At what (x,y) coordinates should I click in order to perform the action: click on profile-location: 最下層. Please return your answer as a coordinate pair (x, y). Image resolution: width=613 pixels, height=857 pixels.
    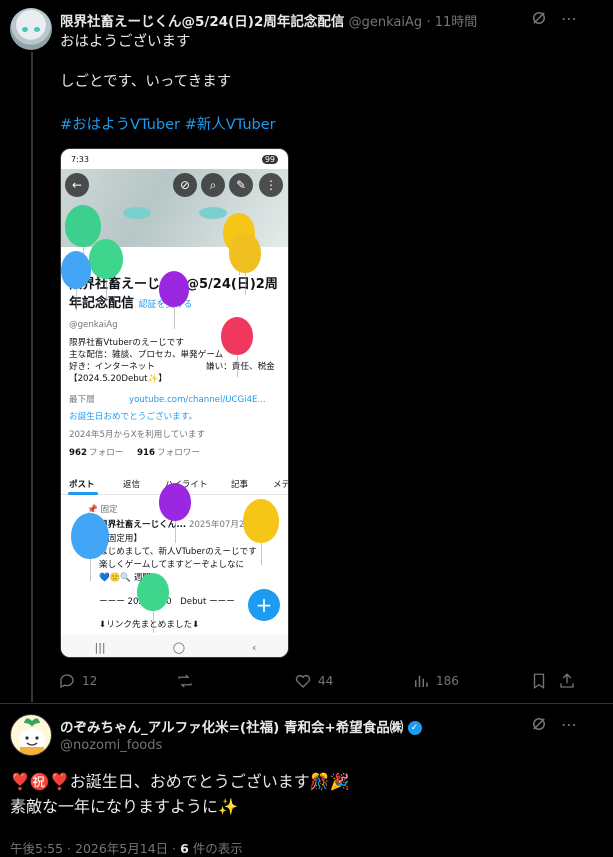
    Looking at the image, I should click on (82, 400).